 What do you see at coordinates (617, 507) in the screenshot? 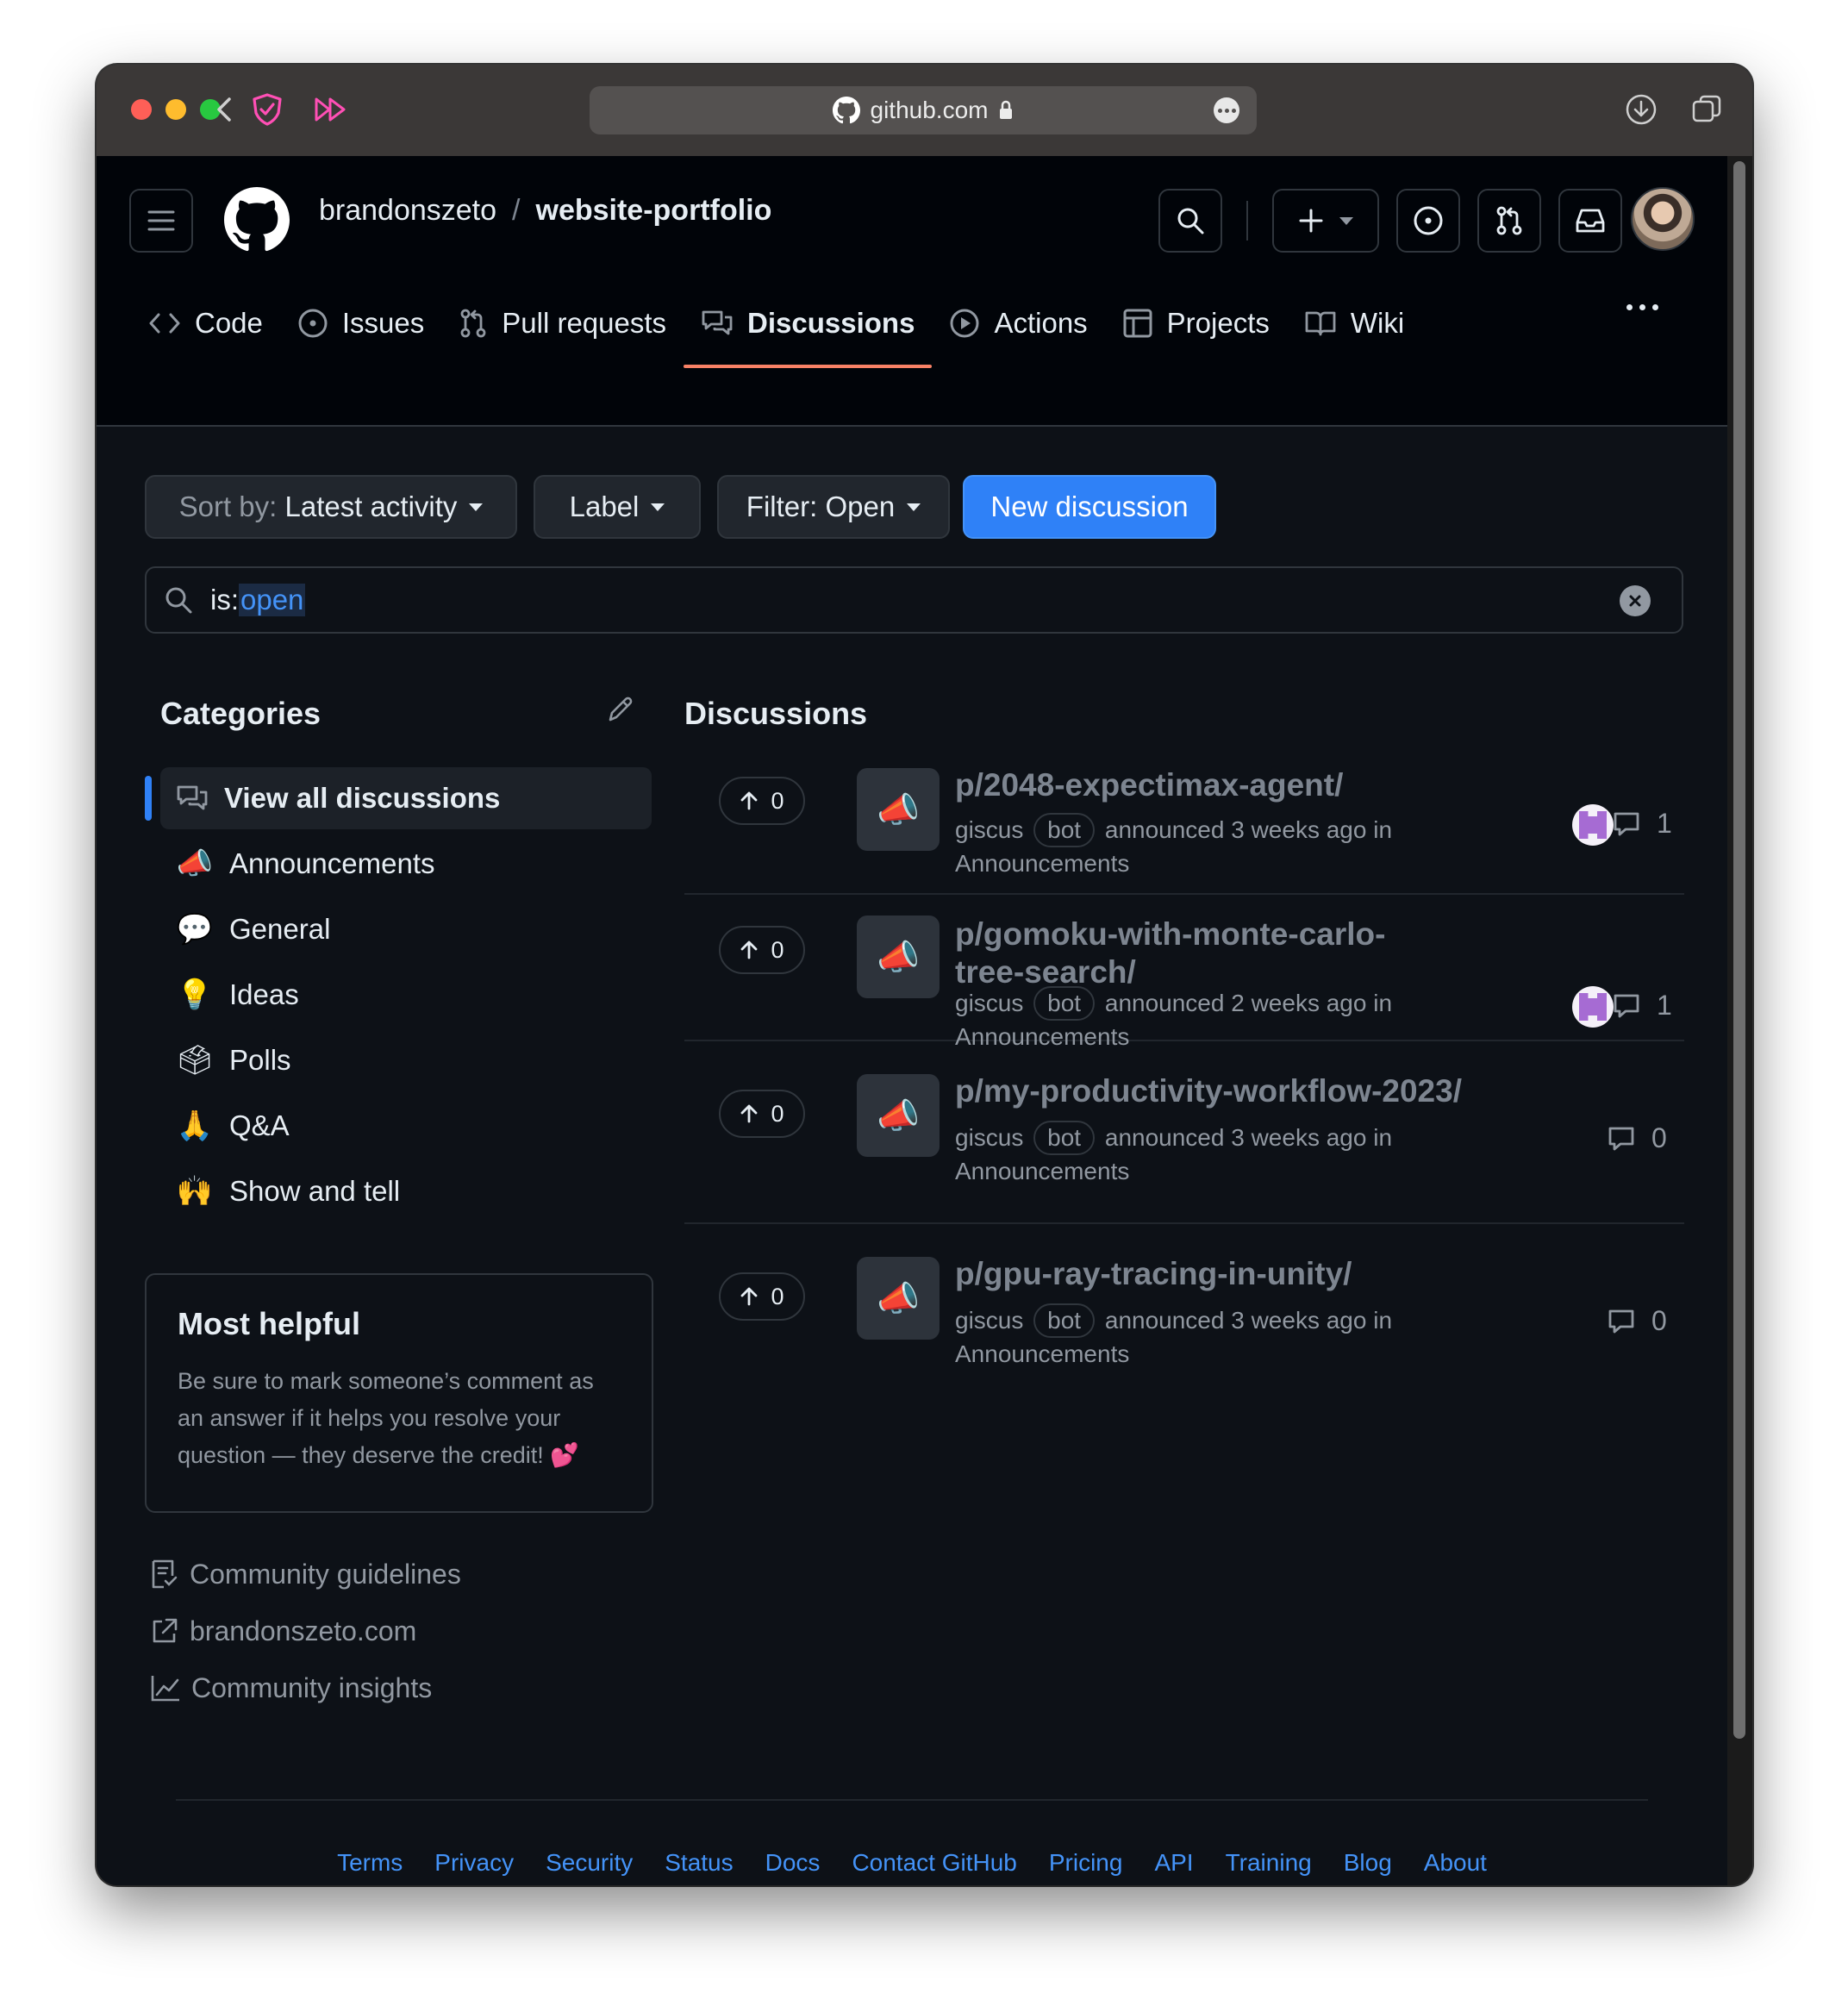
I see `label-dropdown: Label` at bounding box center [617, 507].